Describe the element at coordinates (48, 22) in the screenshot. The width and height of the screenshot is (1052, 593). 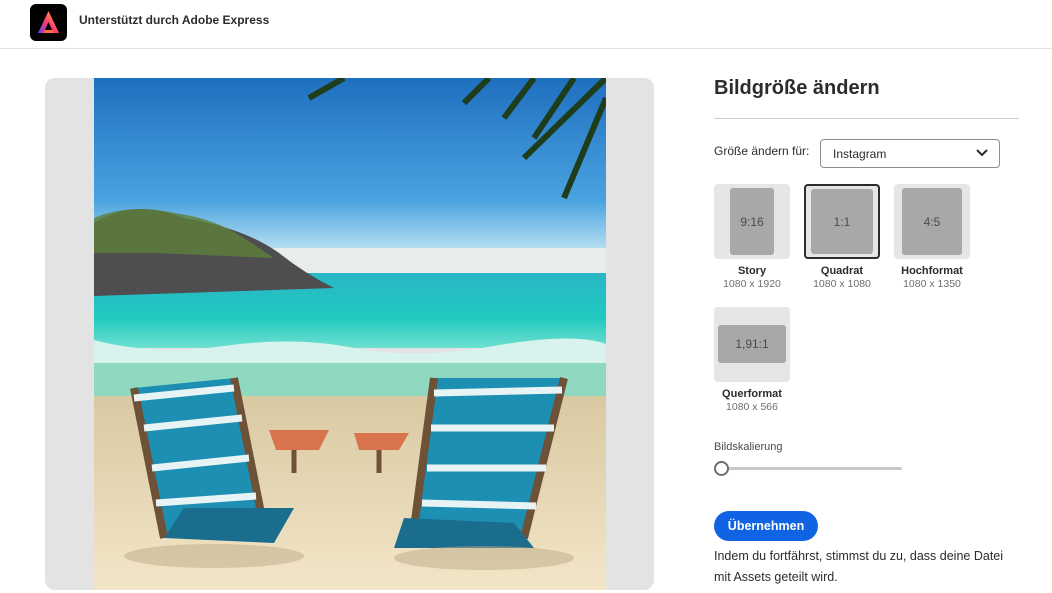
I see `adobe-express-logo-icon` at that location.